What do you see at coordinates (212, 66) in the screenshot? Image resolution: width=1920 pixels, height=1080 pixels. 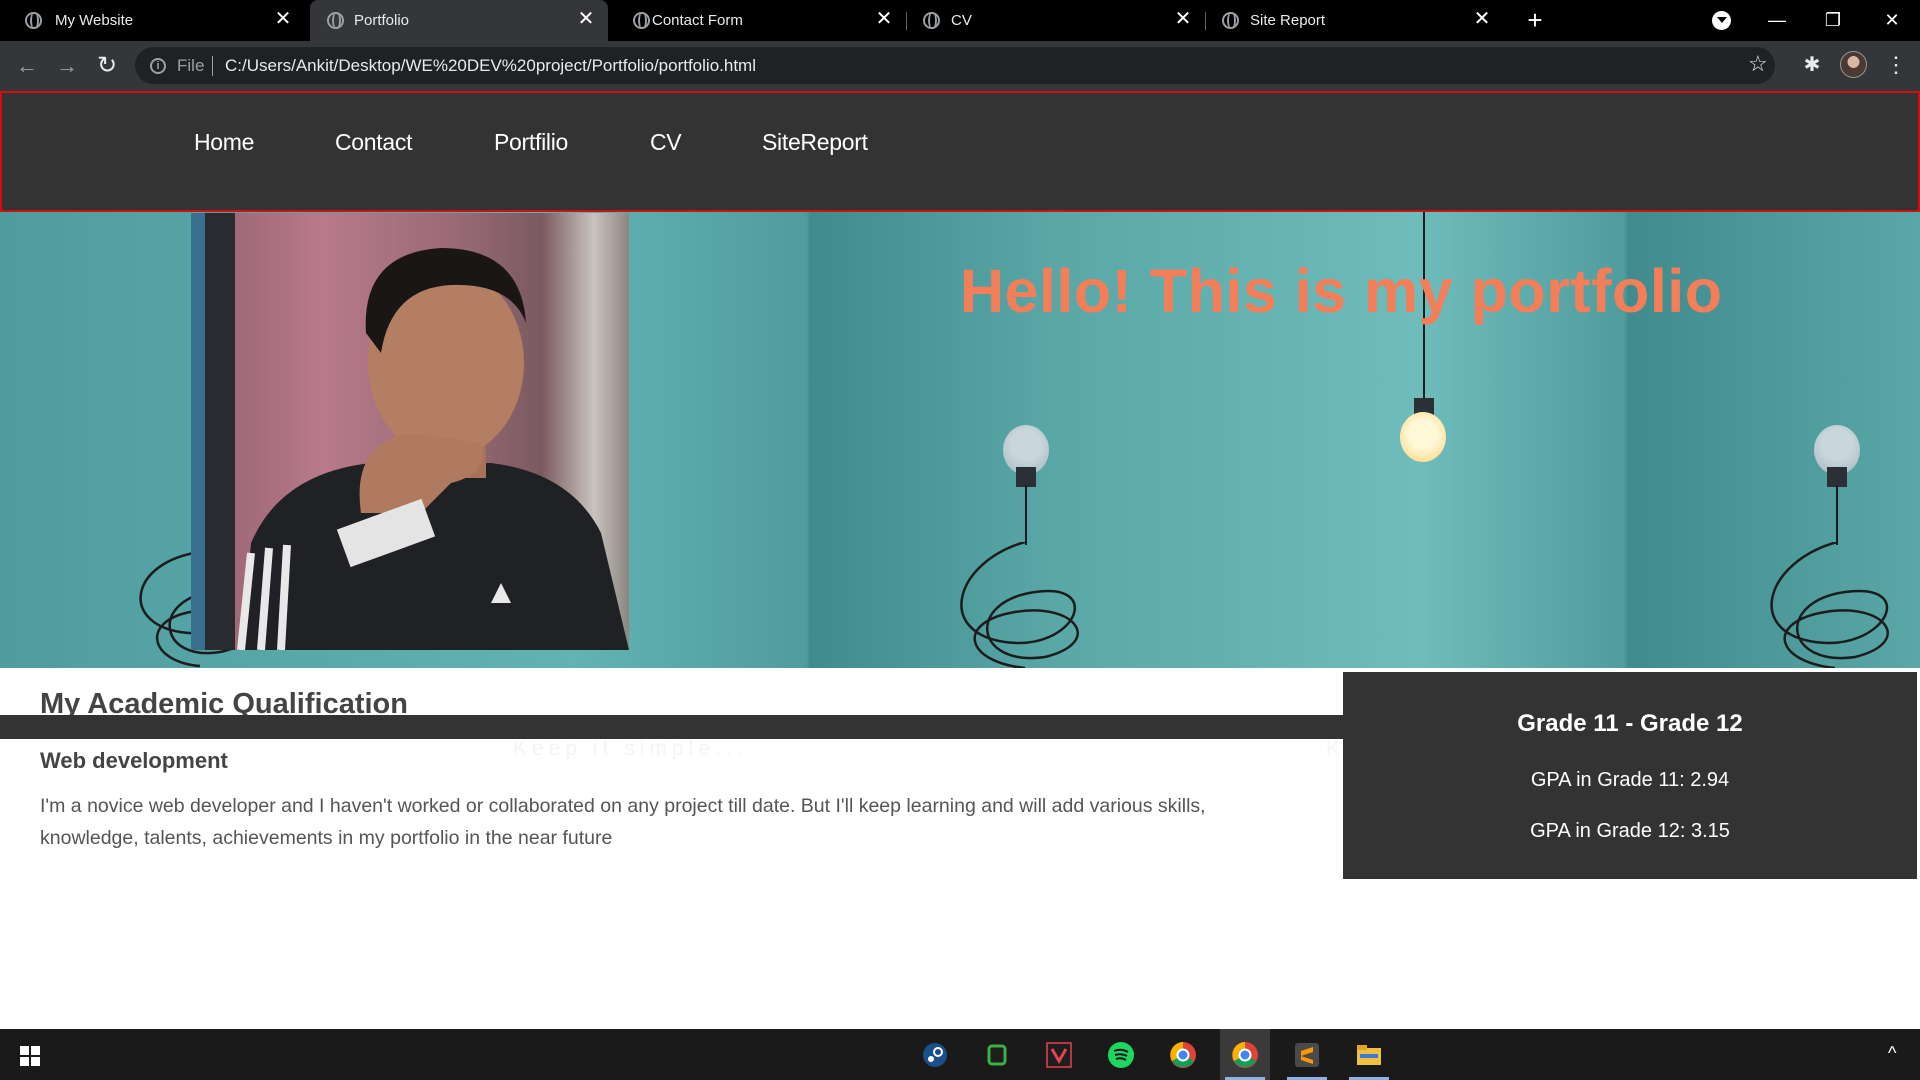 I see `url-separator` at bounding box center [212, 66].